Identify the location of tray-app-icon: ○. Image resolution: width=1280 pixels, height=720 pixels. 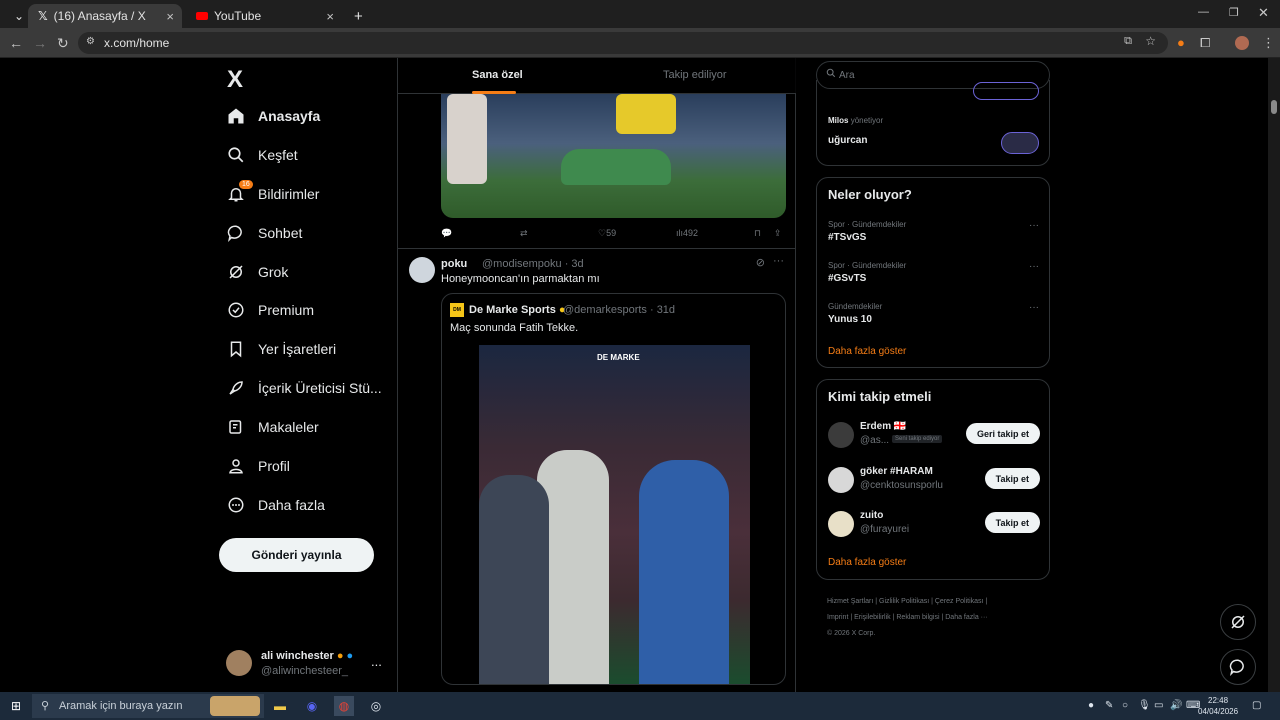
(1125, 705).